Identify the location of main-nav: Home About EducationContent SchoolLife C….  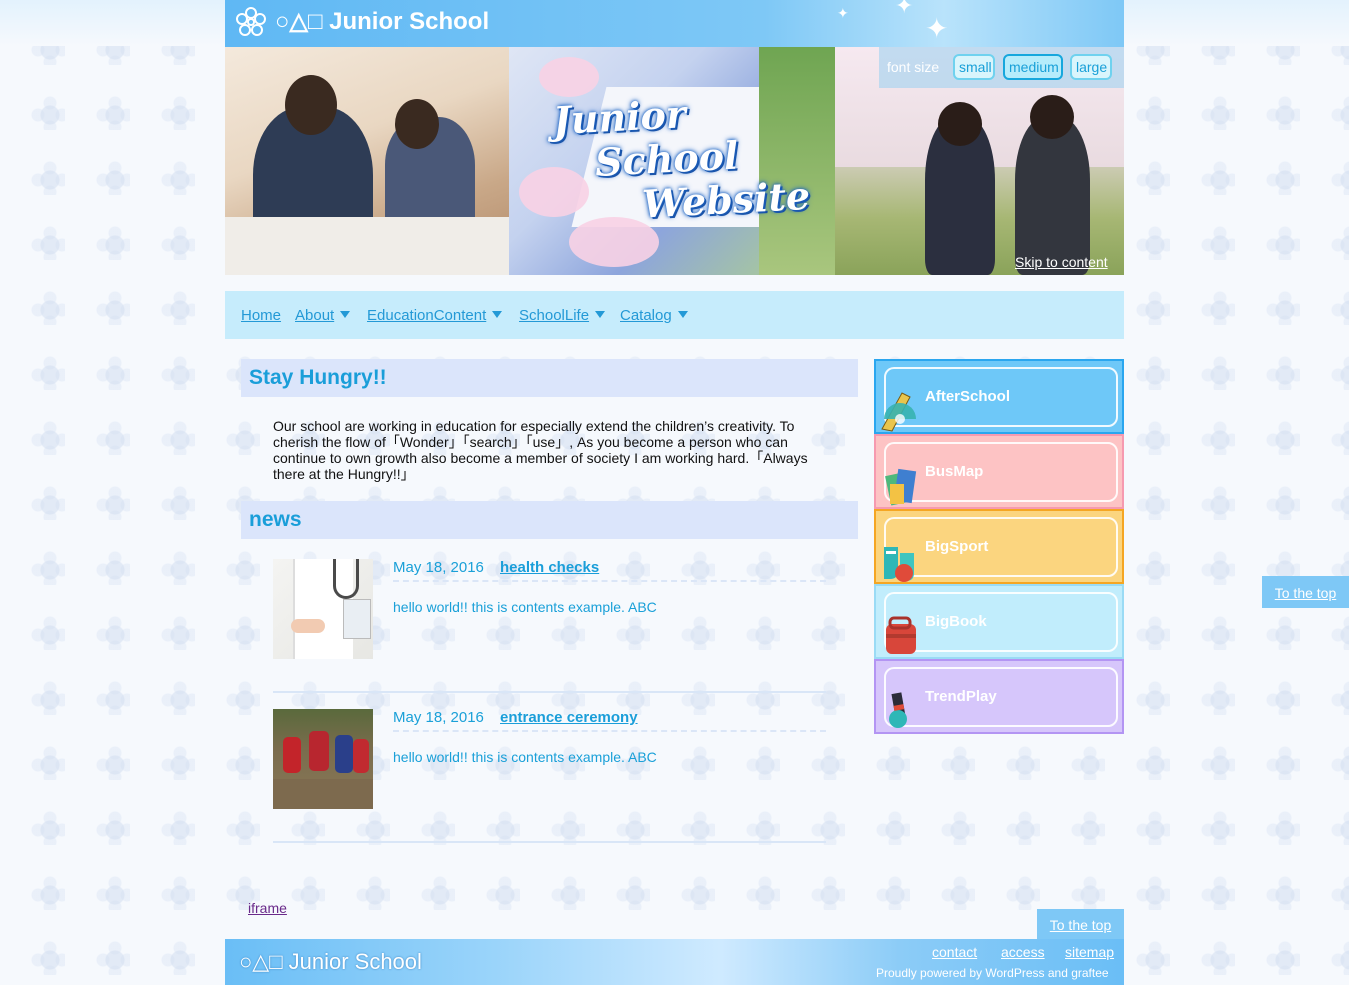
(674, 315).